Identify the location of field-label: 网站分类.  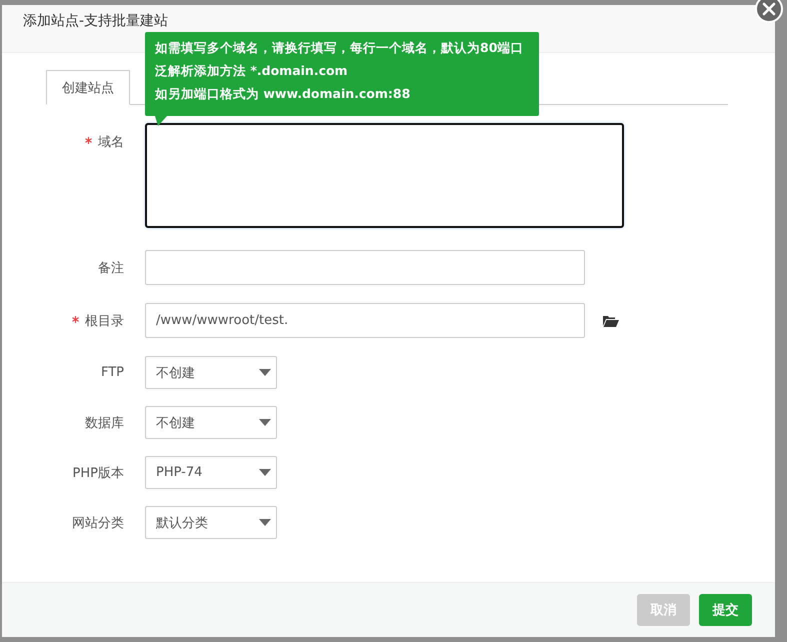
(98, 523).